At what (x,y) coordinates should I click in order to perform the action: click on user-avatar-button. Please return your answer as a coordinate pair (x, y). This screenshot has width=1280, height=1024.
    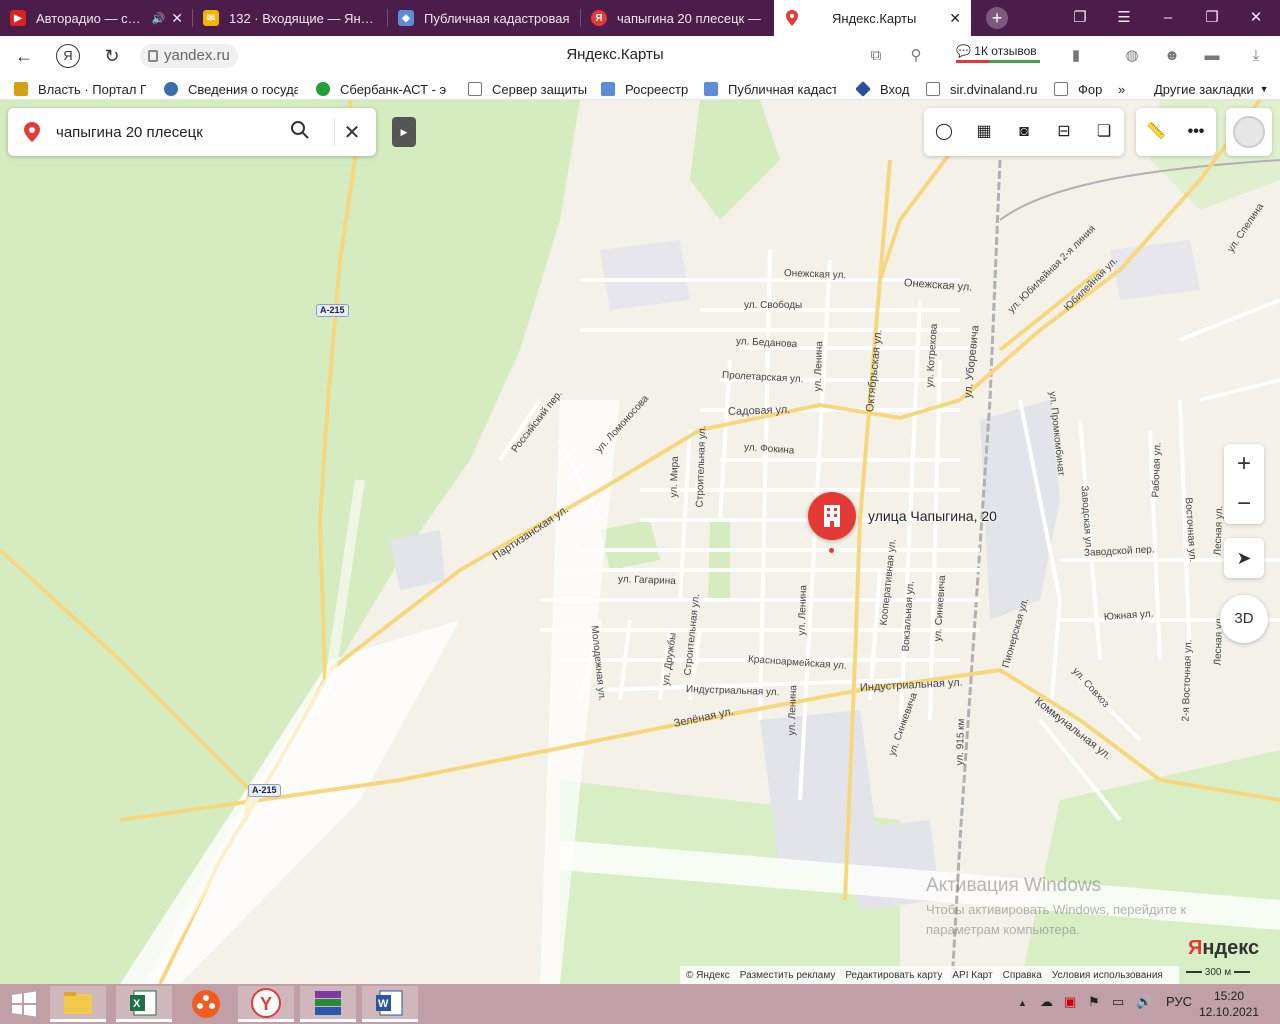
    Looking at the image, I should click on (1249, 132).